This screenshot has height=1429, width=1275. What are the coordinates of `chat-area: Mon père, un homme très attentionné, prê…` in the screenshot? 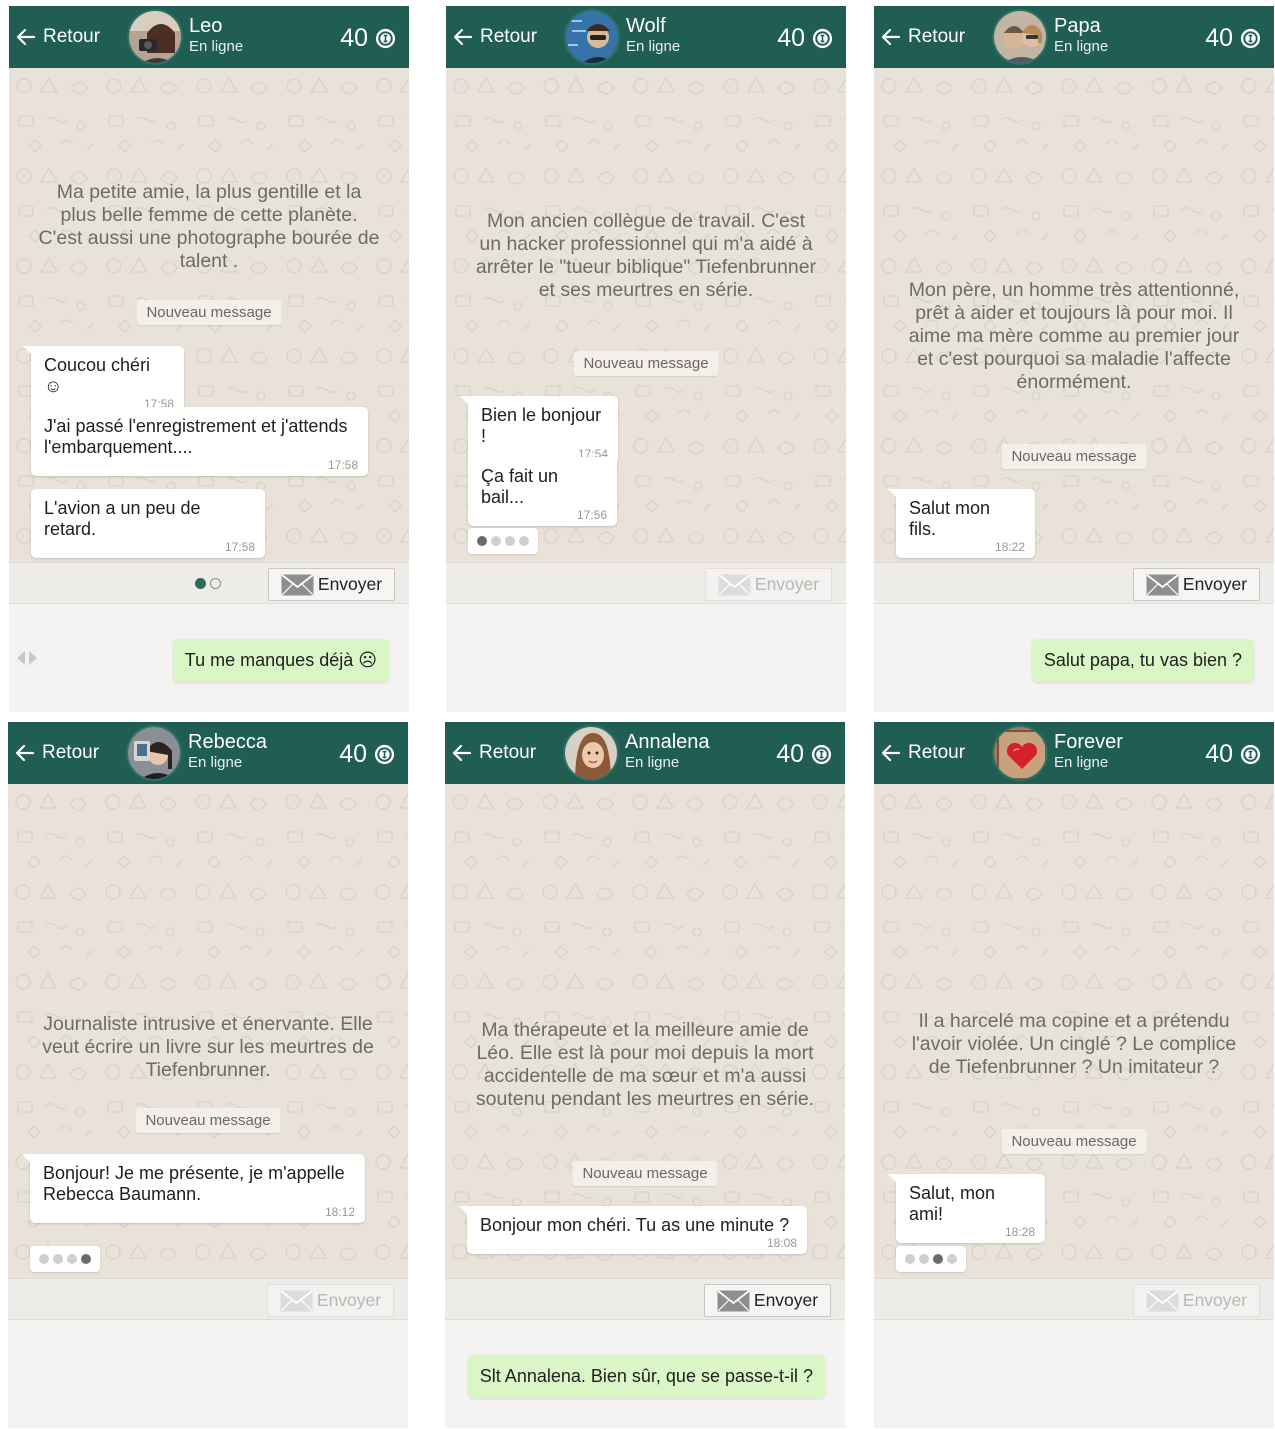 It's located at (1074, 315).